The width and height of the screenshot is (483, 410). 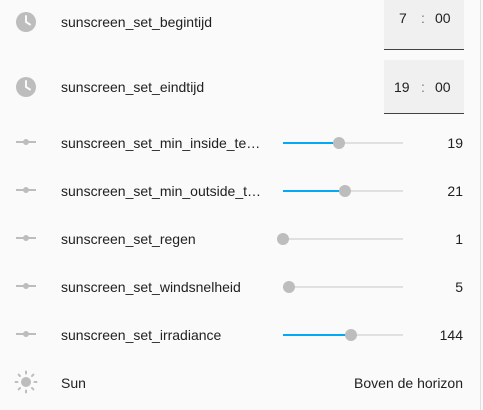 What do you see at coordinates (459, 239) in the screenshot?
I see `slider-value: 1` at bounding box center [459, 239].